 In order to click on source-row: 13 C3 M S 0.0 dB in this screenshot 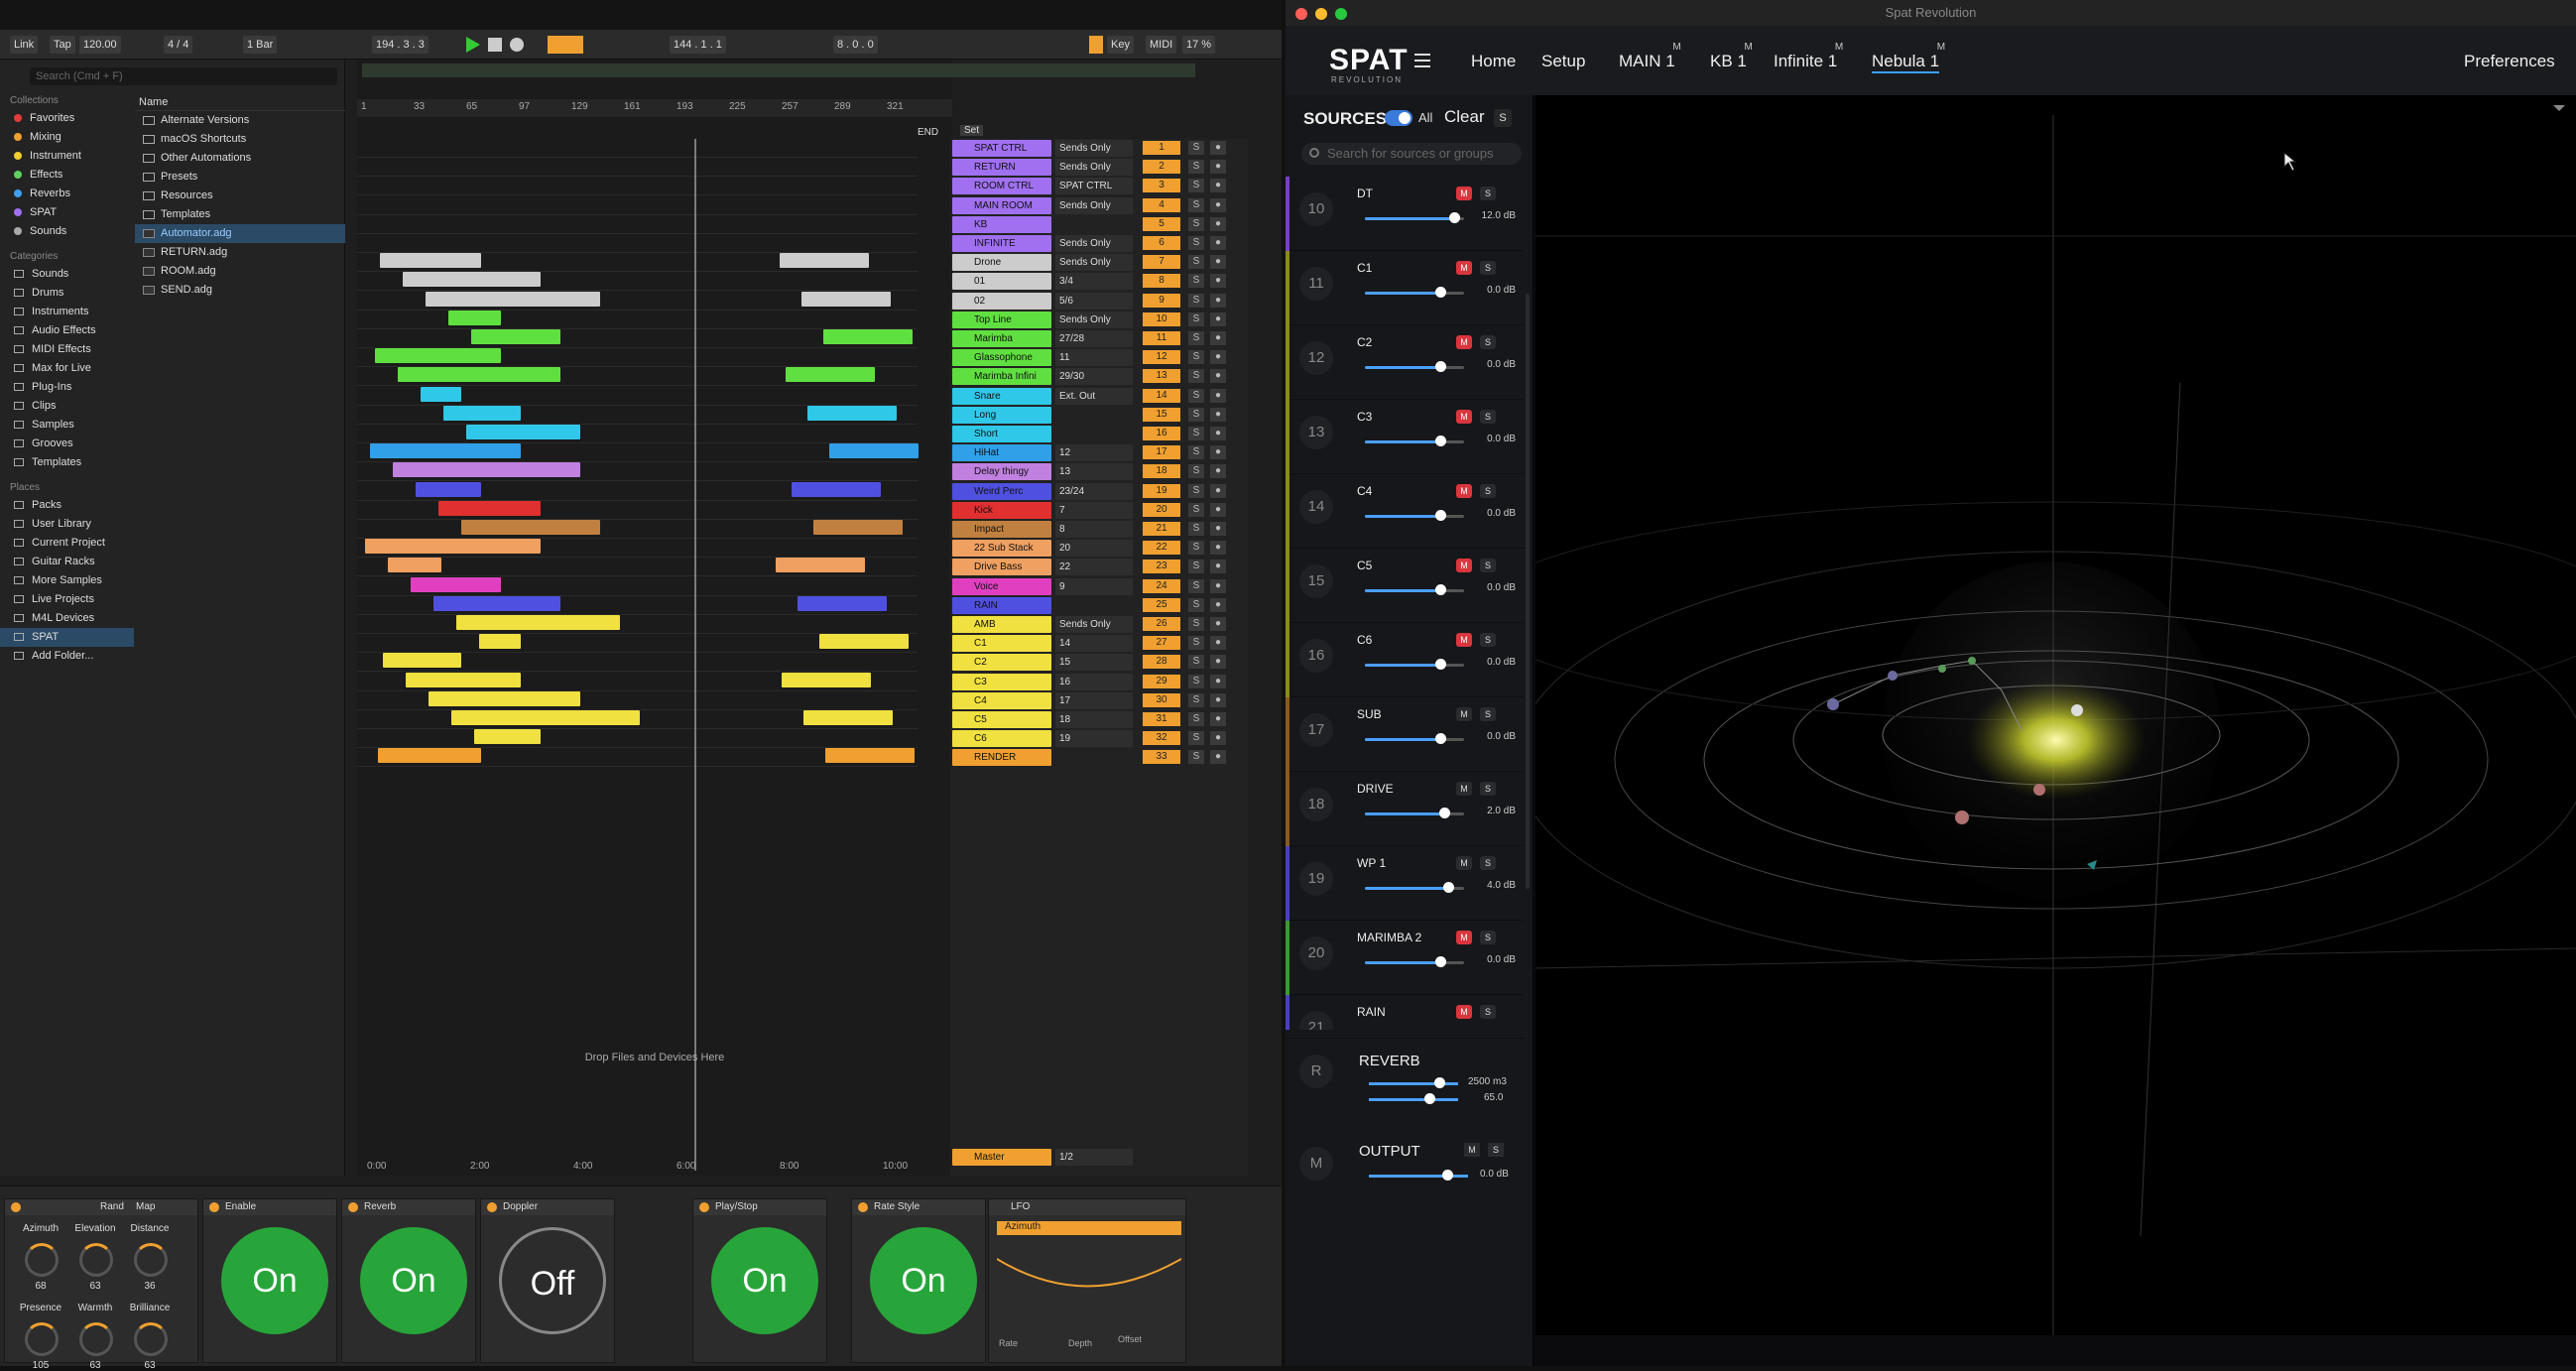, I will do `click(1405, 437)`.